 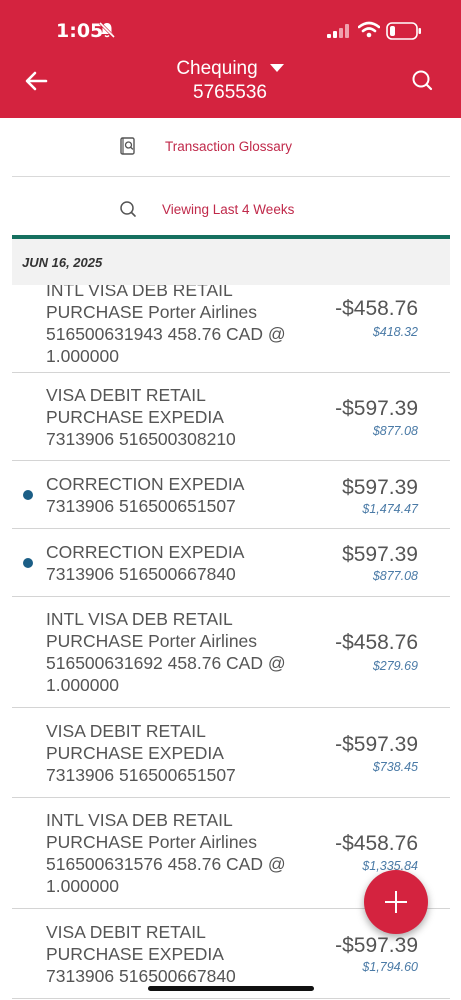 What do you see at coordinates (422, 80) in the screenshot?
I see `search-icon` at bounding box center [422, 80].